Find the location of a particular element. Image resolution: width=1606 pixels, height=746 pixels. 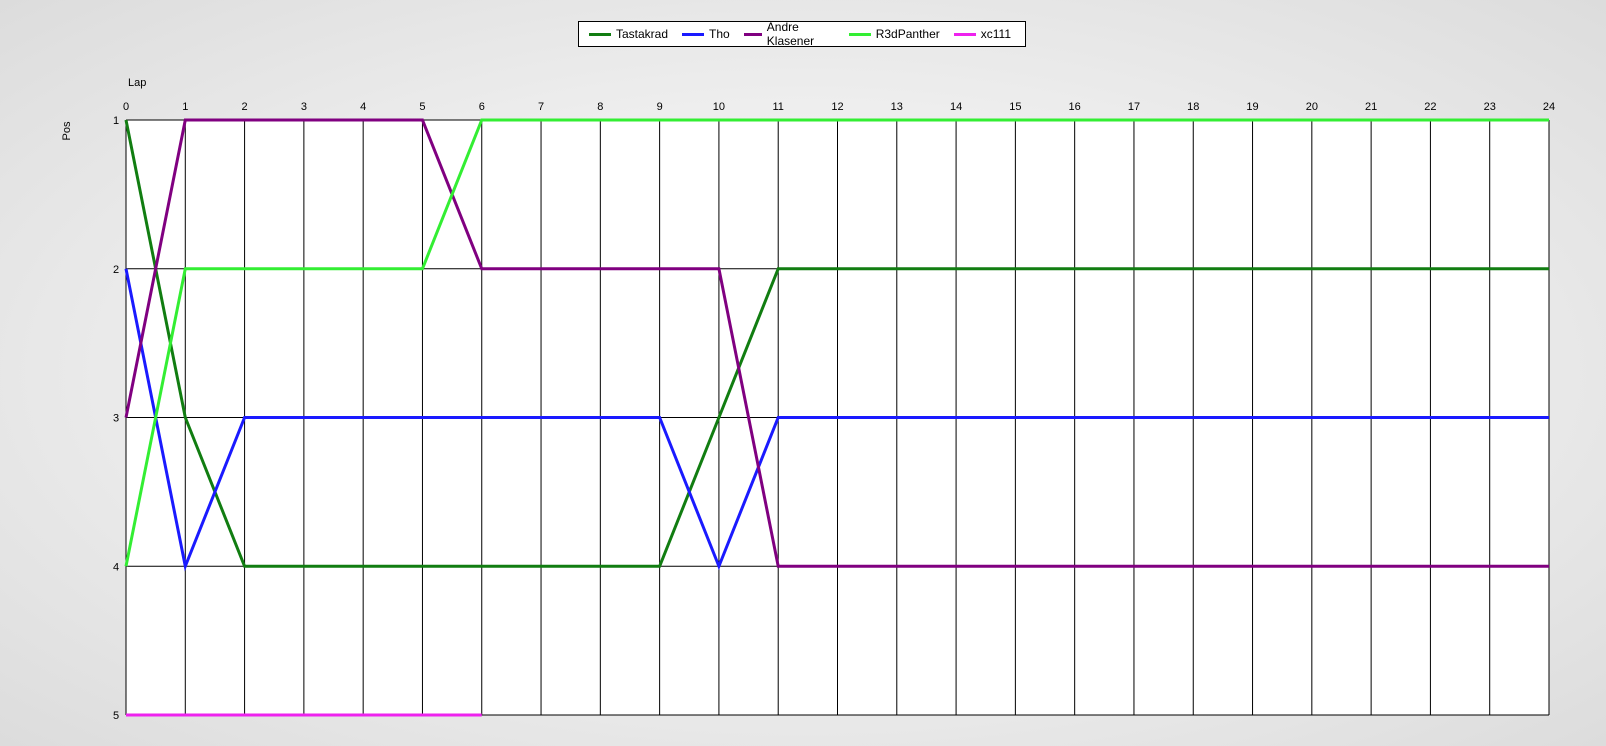

x-tick-label-7: 7 is located at coordinates (541, 107).